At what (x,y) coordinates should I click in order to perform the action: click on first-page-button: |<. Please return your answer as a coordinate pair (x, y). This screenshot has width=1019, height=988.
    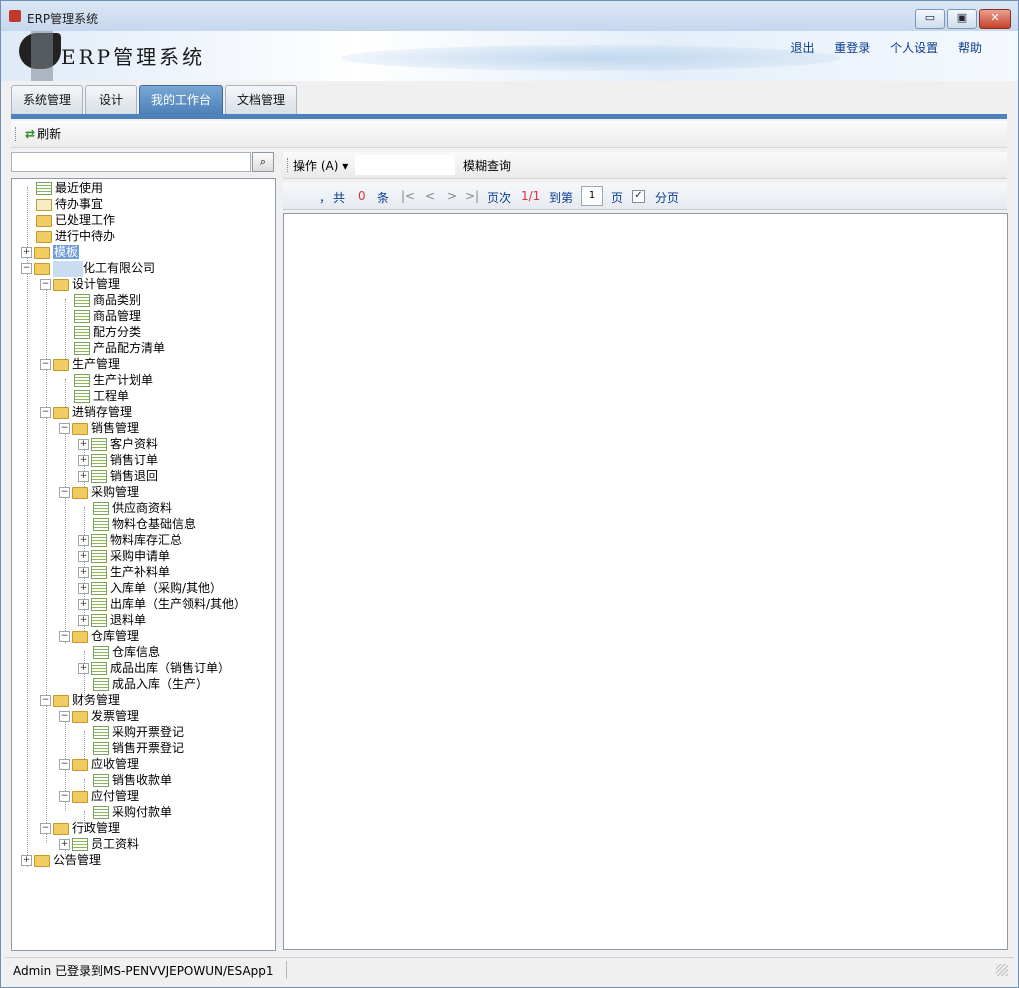
    Looking at the image, I should click on (408, 196).